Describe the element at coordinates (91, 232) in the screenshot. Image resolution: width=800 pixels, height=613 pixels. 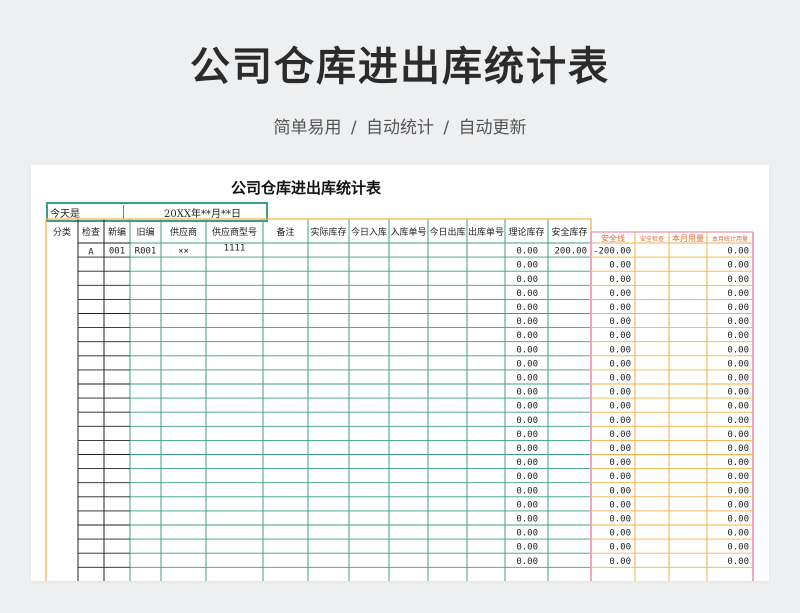
I see `header-cell: 检查` at that location.